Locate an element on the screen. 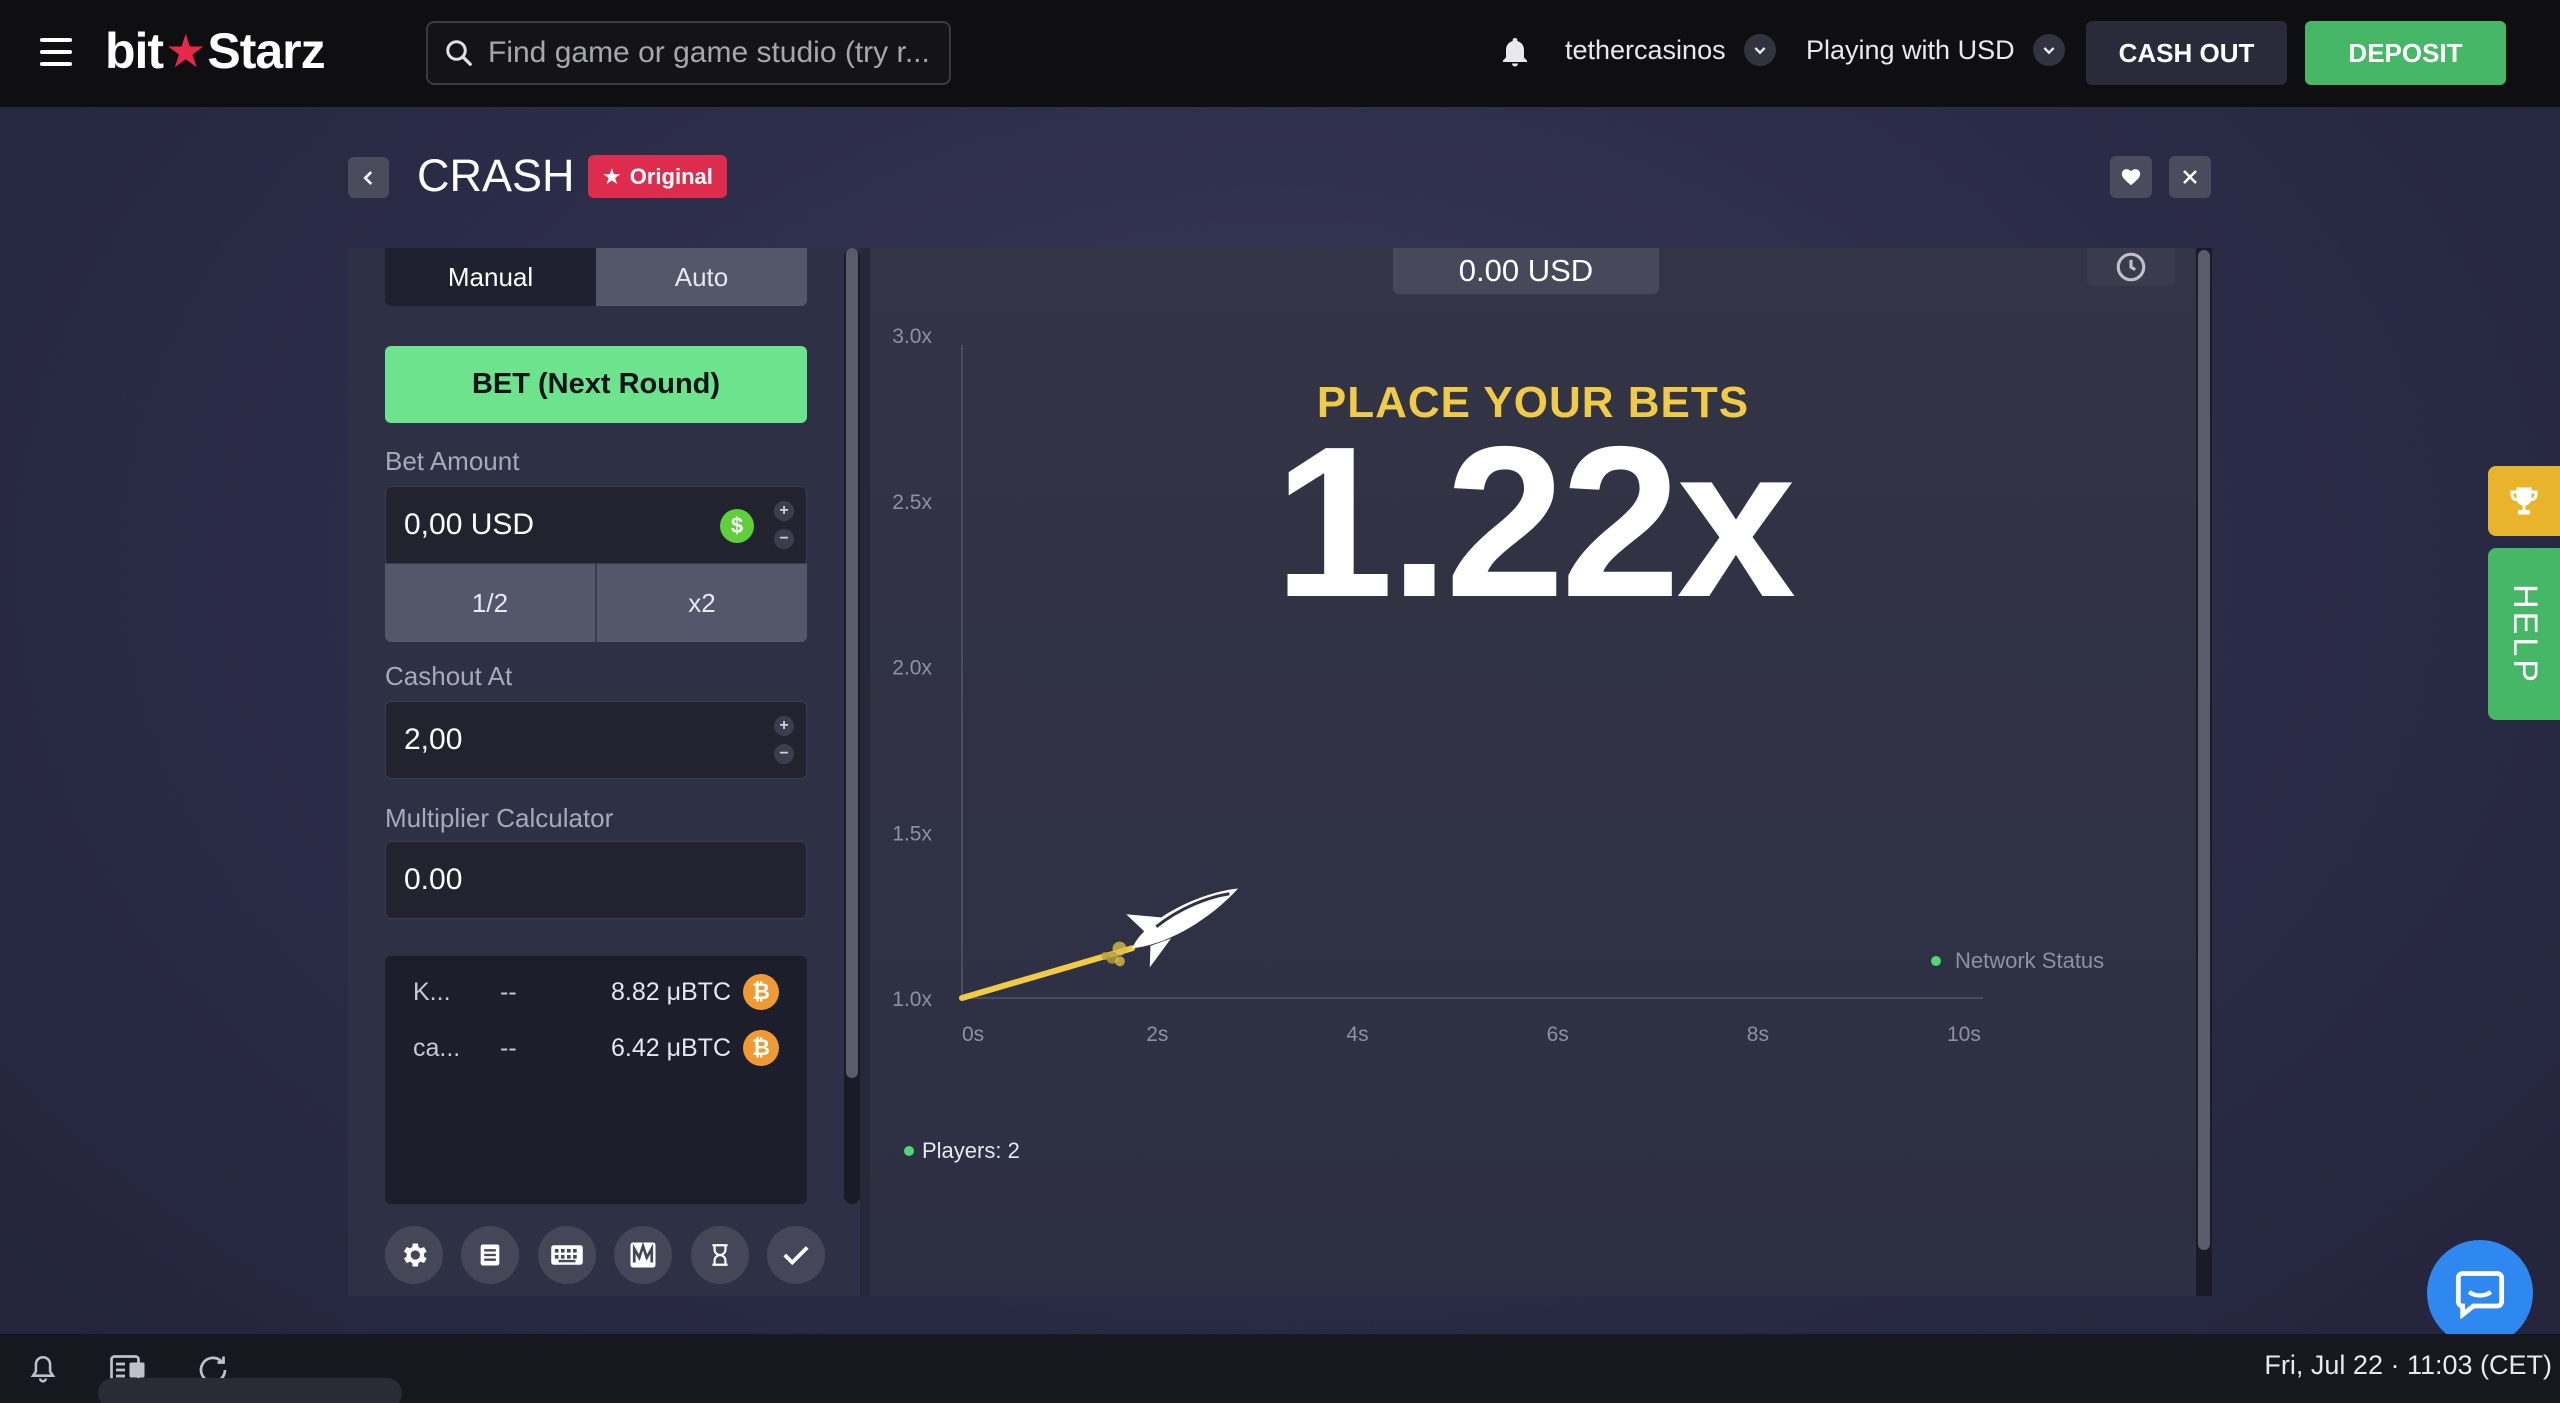 The image size is (2560, 1403). cash-out-button: CASH OUT is located at coordinates (2186, 53).